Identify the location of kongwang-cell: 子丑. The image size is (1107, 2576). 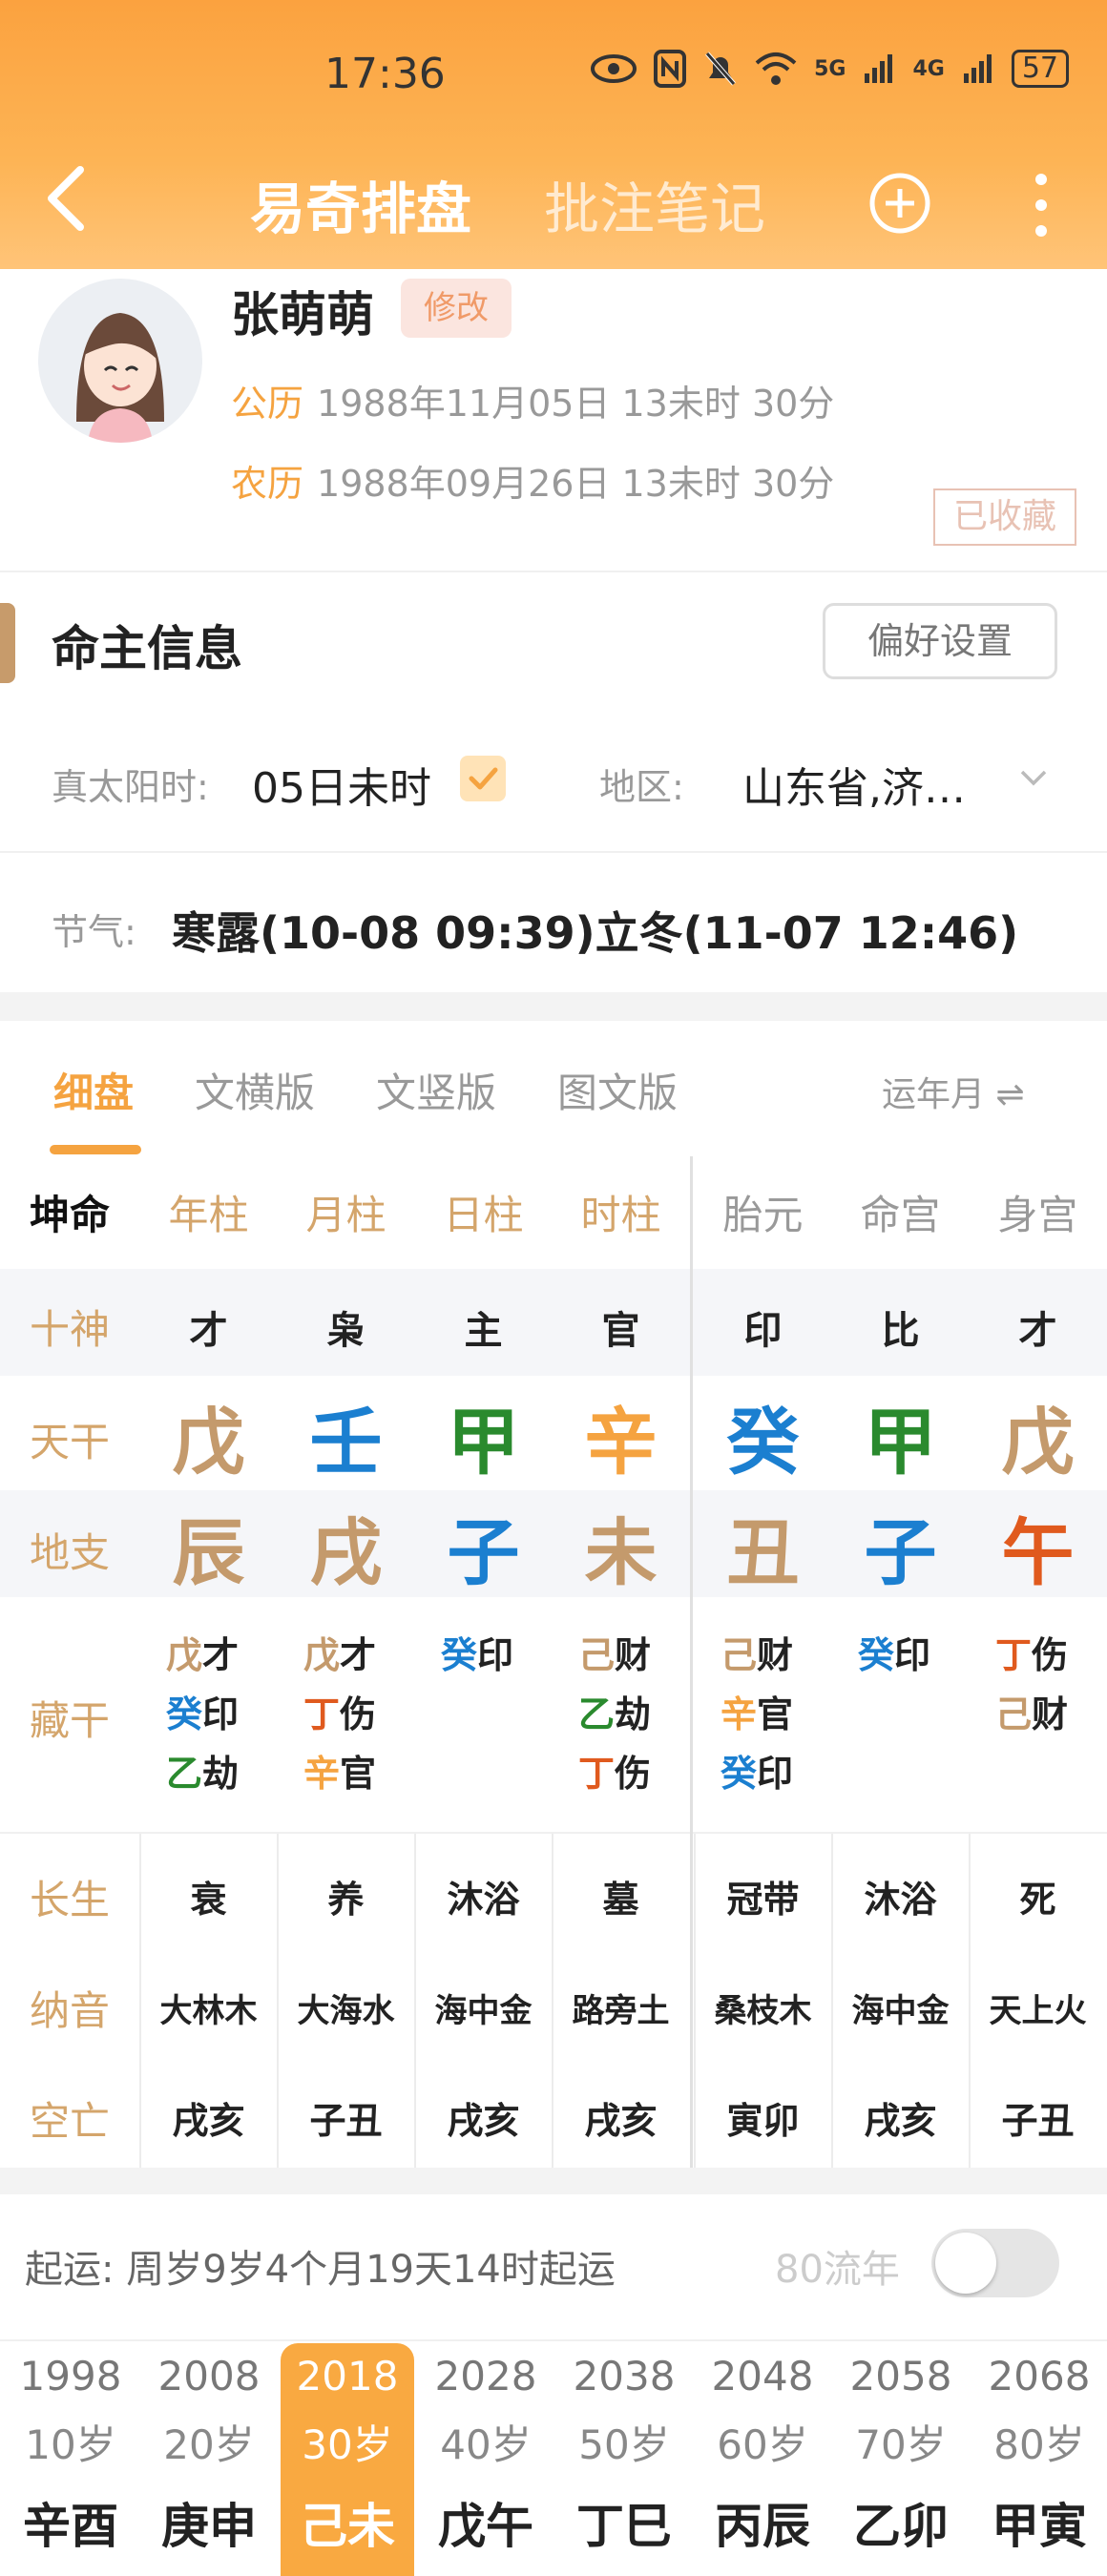
(346, 2121).